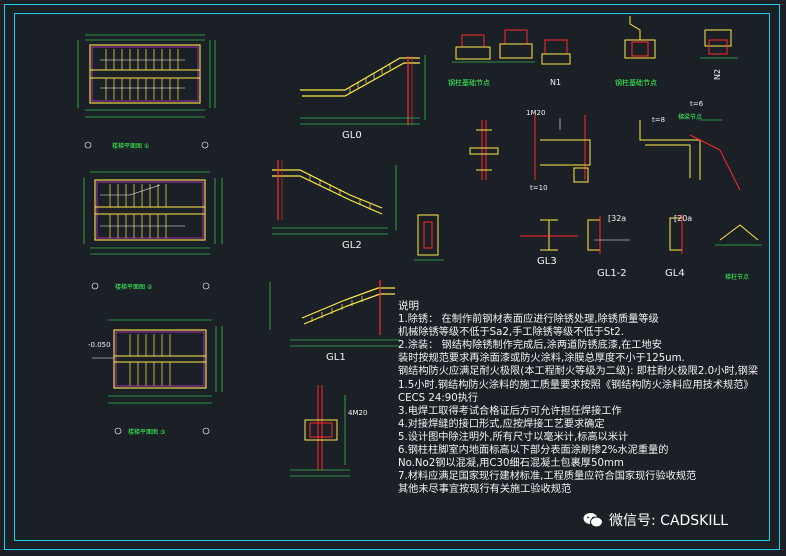  What do you see at coordinates (485, 490) in the screenshot?
I see `note-line: 其他未尽事宜按现行有关施工验收规范` at bounding box center [485, 490].